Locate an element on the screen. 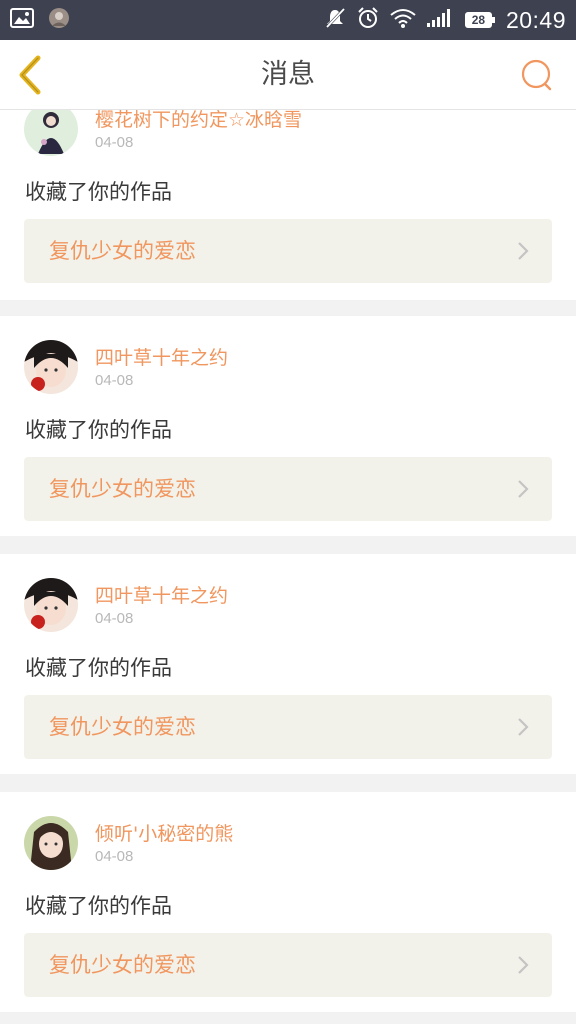 The width and height of the screenshot is (576, 1024). alarm-icon is located at coordinates (368, 20).